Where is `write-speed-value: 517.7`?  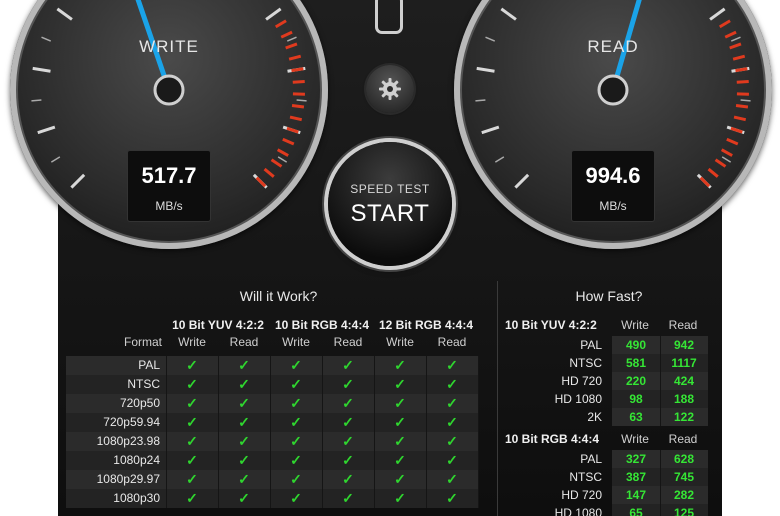
write-speed-value: 517.7 is located at coordinates (169, 175).